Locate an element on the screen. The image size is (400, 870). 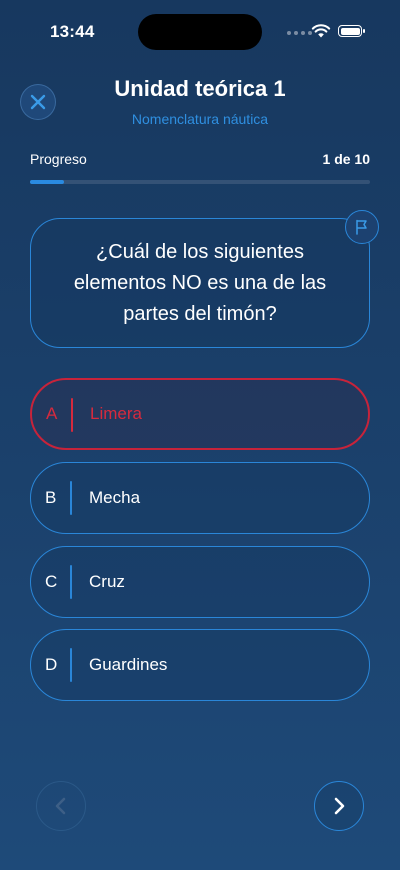
answer-option-c: C Cruz is located at coordinates (200, 582).